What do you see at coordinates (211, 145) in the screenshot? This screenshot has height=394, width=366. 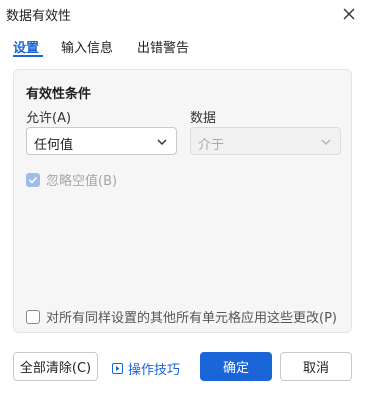 I see `data-select-value: 介于` at bounding box center [211, 145].